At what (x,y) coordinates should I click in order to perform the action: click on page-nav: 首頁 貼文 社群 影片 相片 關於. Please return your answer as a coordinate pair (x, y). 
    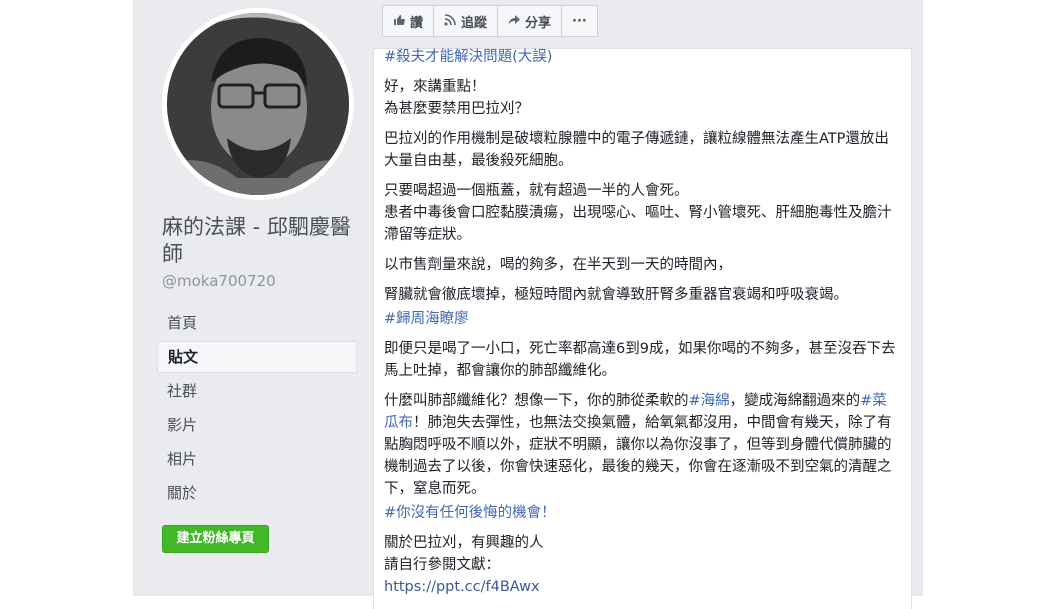
    Looking at the image, I should click on (257, 409).